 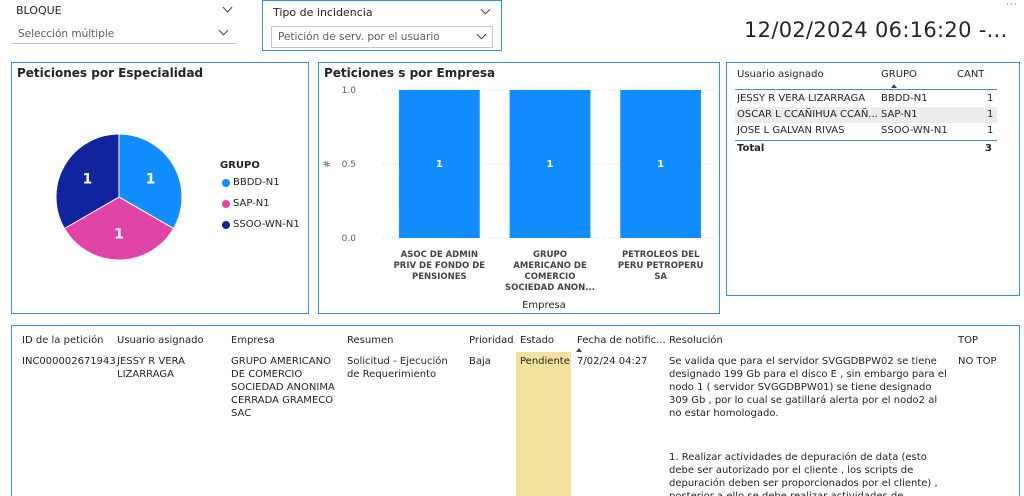 What do you see at coordinates (349, 91) in the screenshot?
I see `y-tick-label: 1.0` at bounding box center [349, 91].